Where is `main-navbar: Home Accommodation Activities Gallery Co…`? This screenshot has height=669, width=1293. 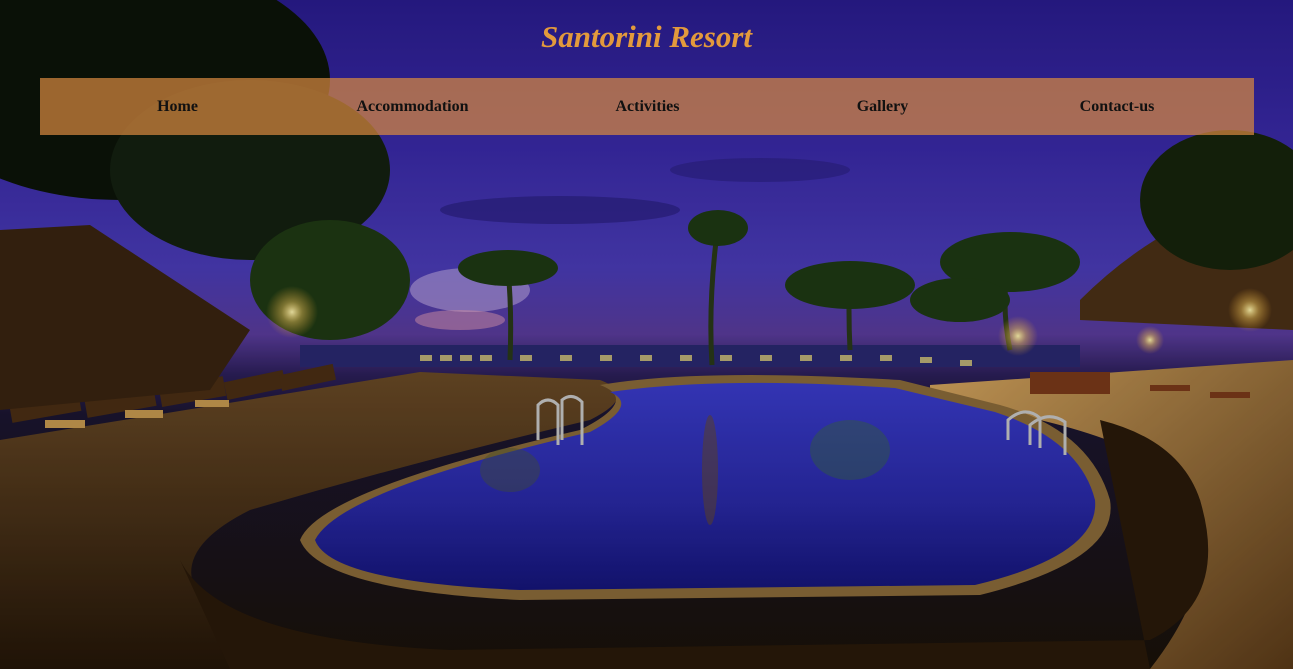 main-navbar: Home Accommodation Activities Gallery Co… is located at coordinates (647, 106).